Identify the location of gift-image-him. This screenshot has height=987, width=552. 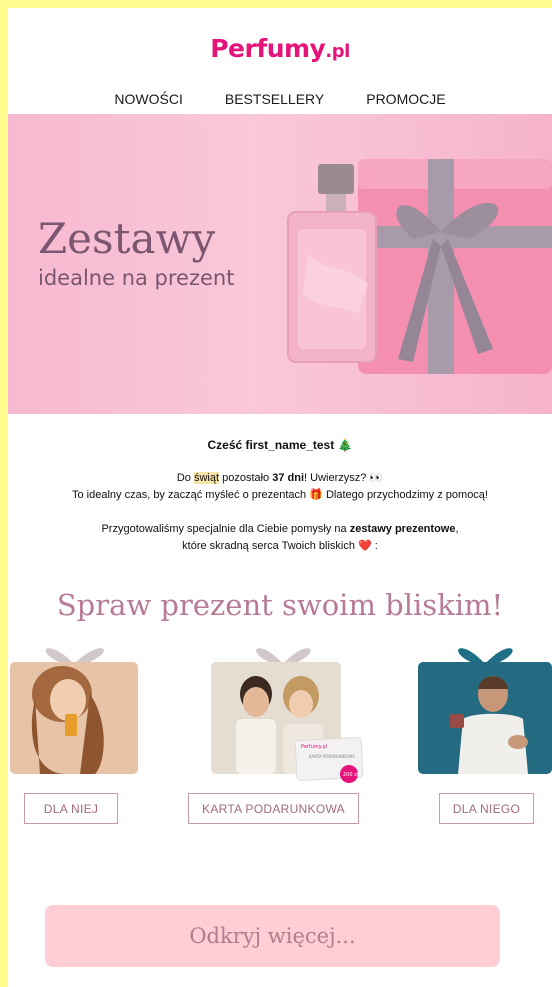
(485, 711).